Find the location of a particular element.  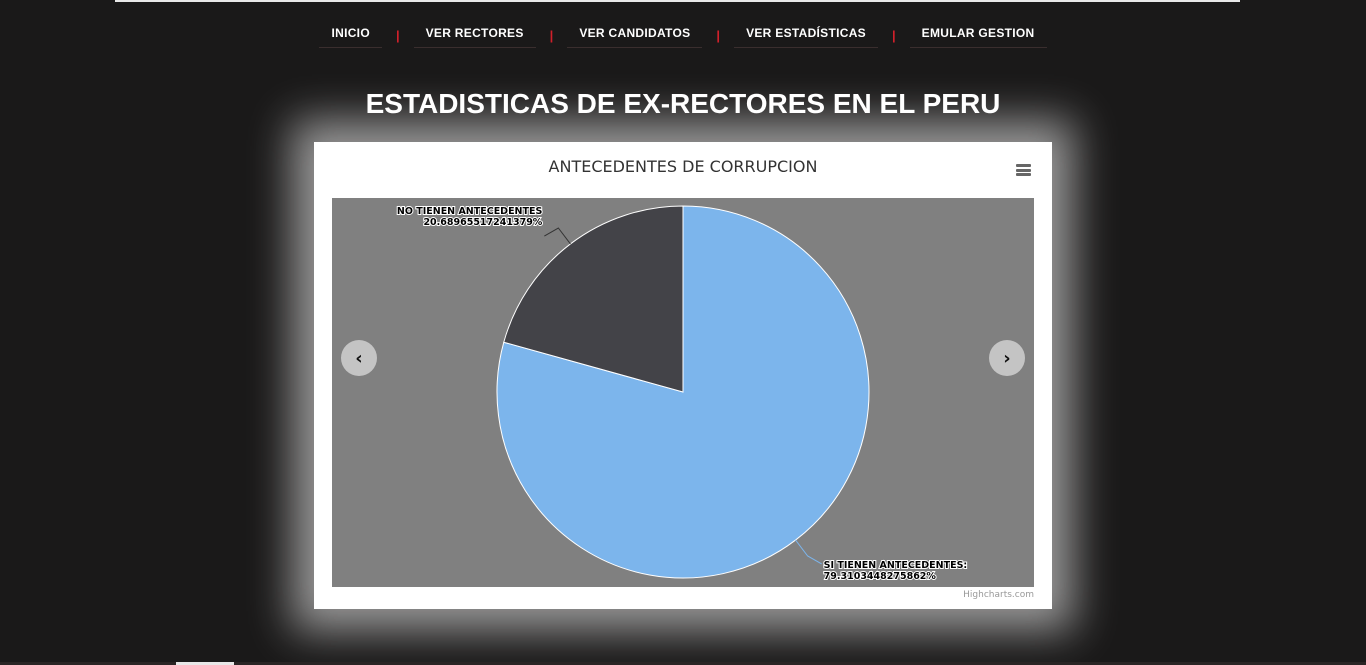

nav-item-ver-rectores: VER RECTORES is located at coordinates (474, 35).